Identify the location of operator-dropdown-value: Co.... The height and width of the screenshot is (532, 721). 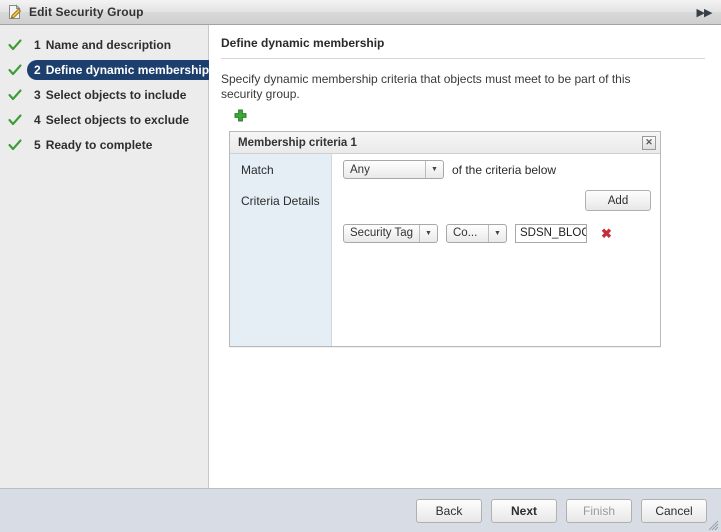
(465, 233).